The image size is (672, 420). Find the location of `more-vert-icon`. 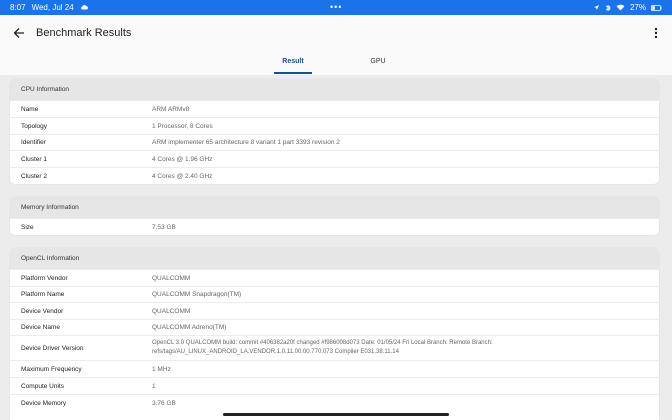

more-vert-icon is located at coordinates (656, 33).